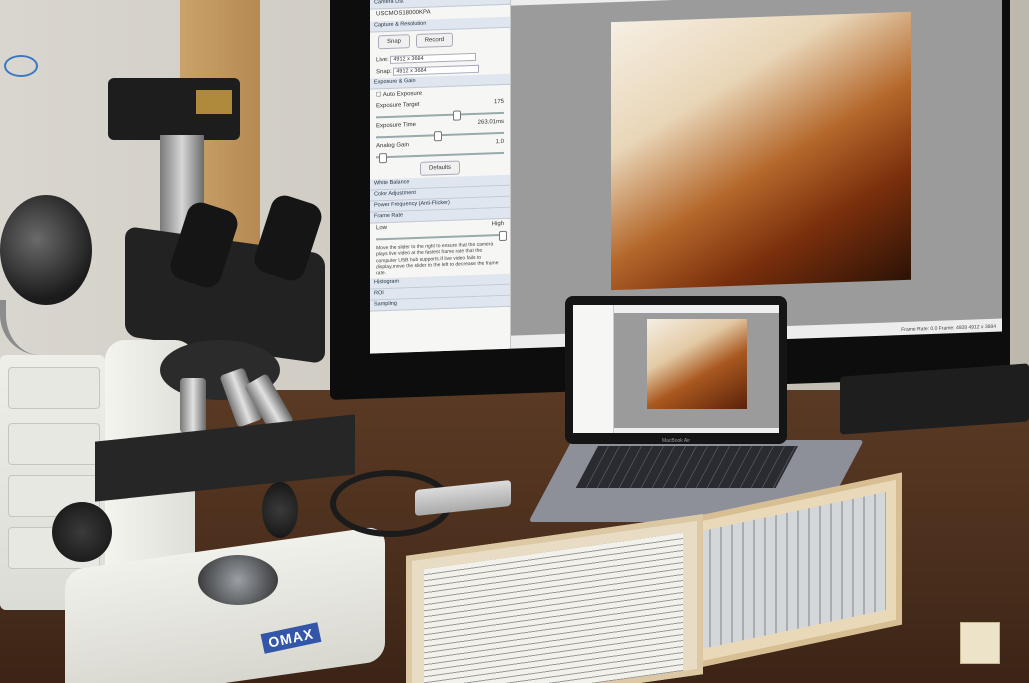 Image resolution: width=1029 pixels, height=683 pixels. I want to click on snap-resolution-select: 4912 x 3684, so click(436, 70).